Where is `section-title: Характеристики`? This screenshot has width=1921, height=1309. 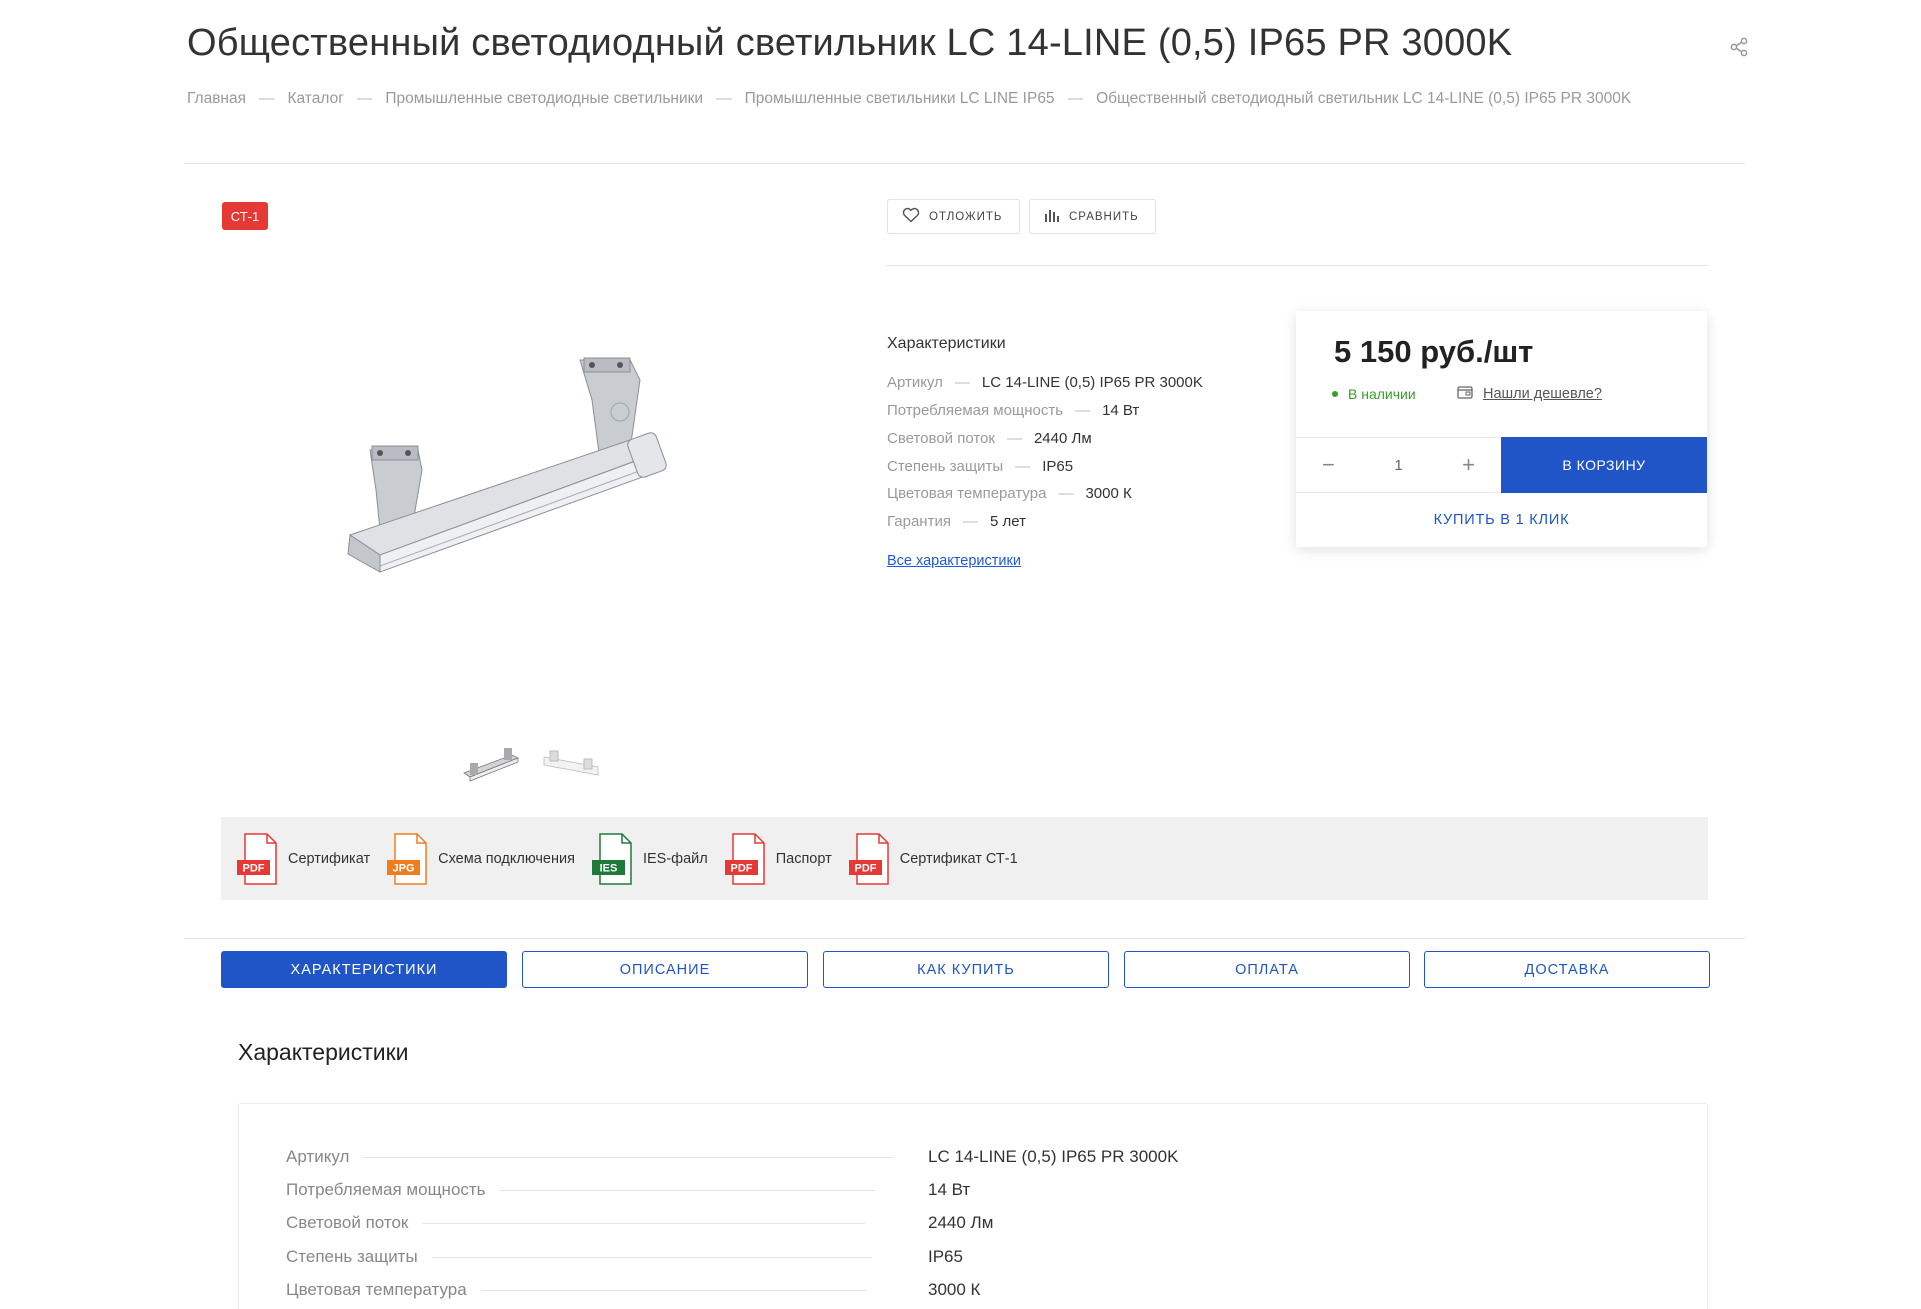 section-title: Характеристики is located at coordinates (323, 1052).